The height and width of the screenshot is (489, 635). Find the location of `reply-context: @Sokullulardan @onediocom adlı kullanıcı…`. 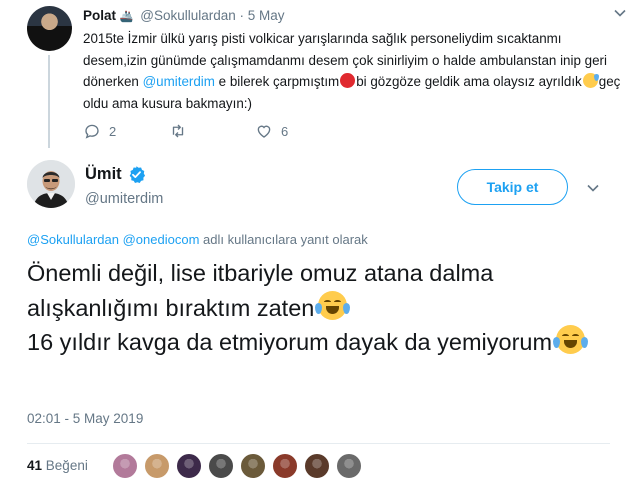

reply-context: @Sokullulardan @onediocom adlı kullanıcı… is located at coordinates (197, 239).